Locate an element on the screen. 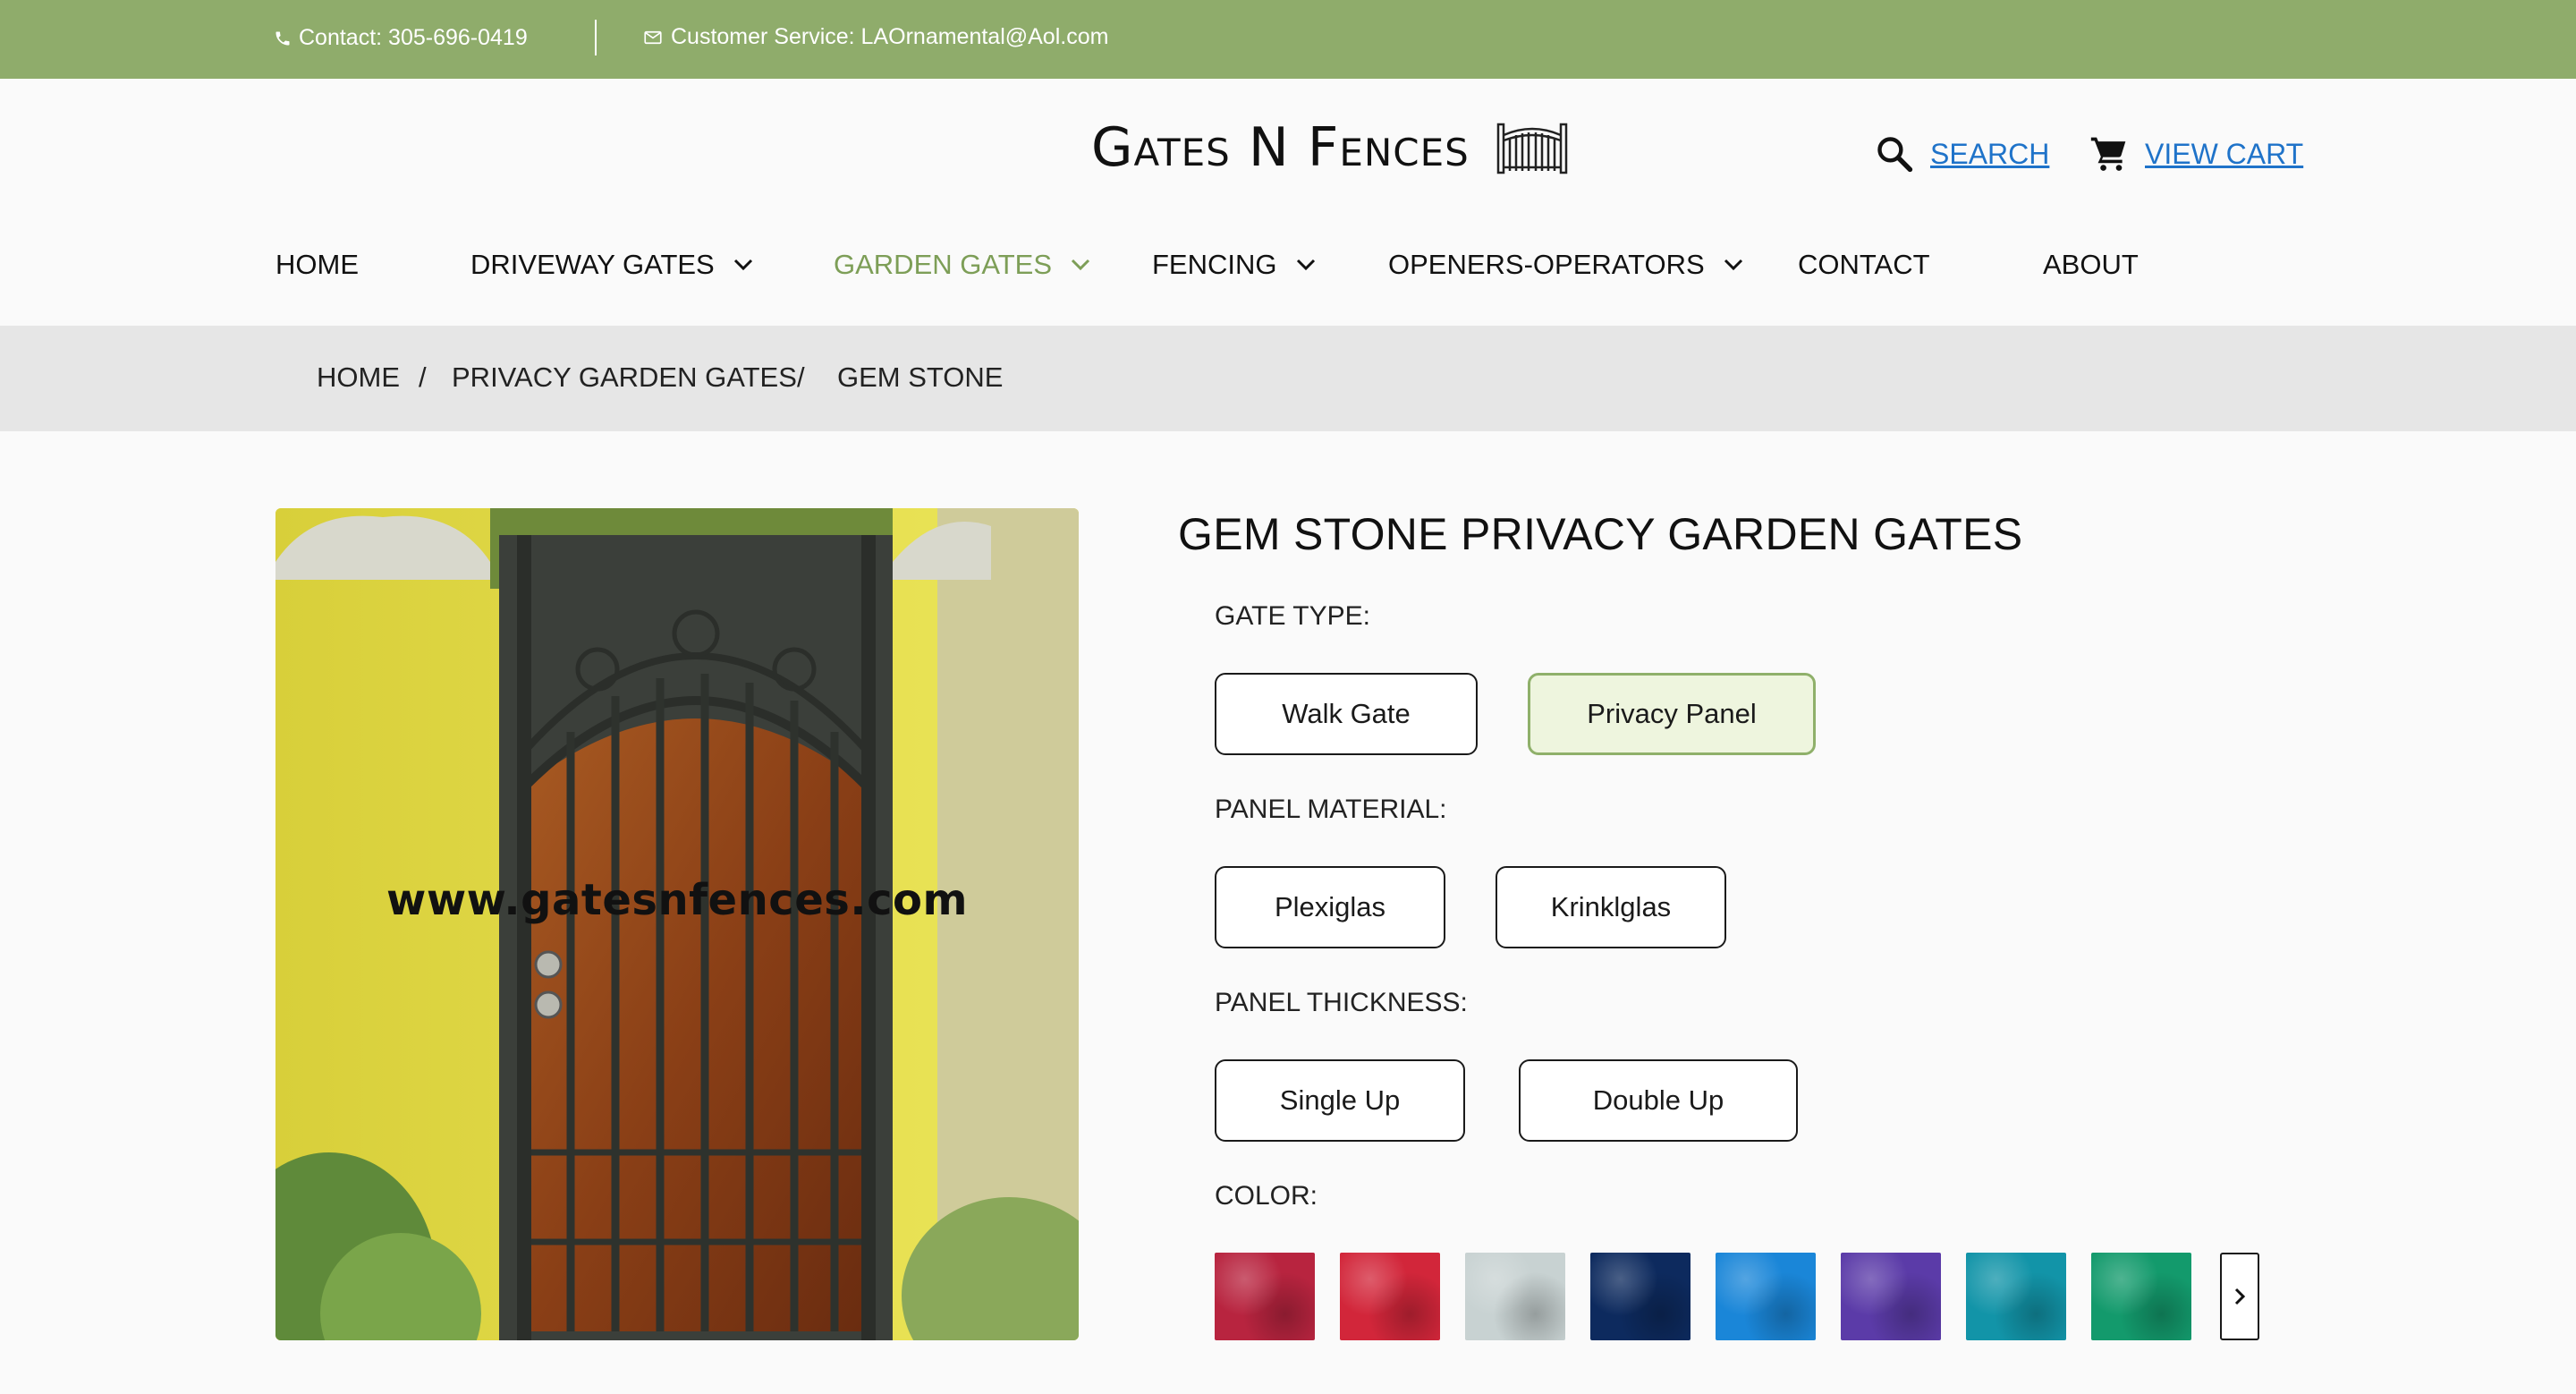 The image size is (2576, 1394). nav-item-fencing: FENCING is located at coordinates (1234, 265).